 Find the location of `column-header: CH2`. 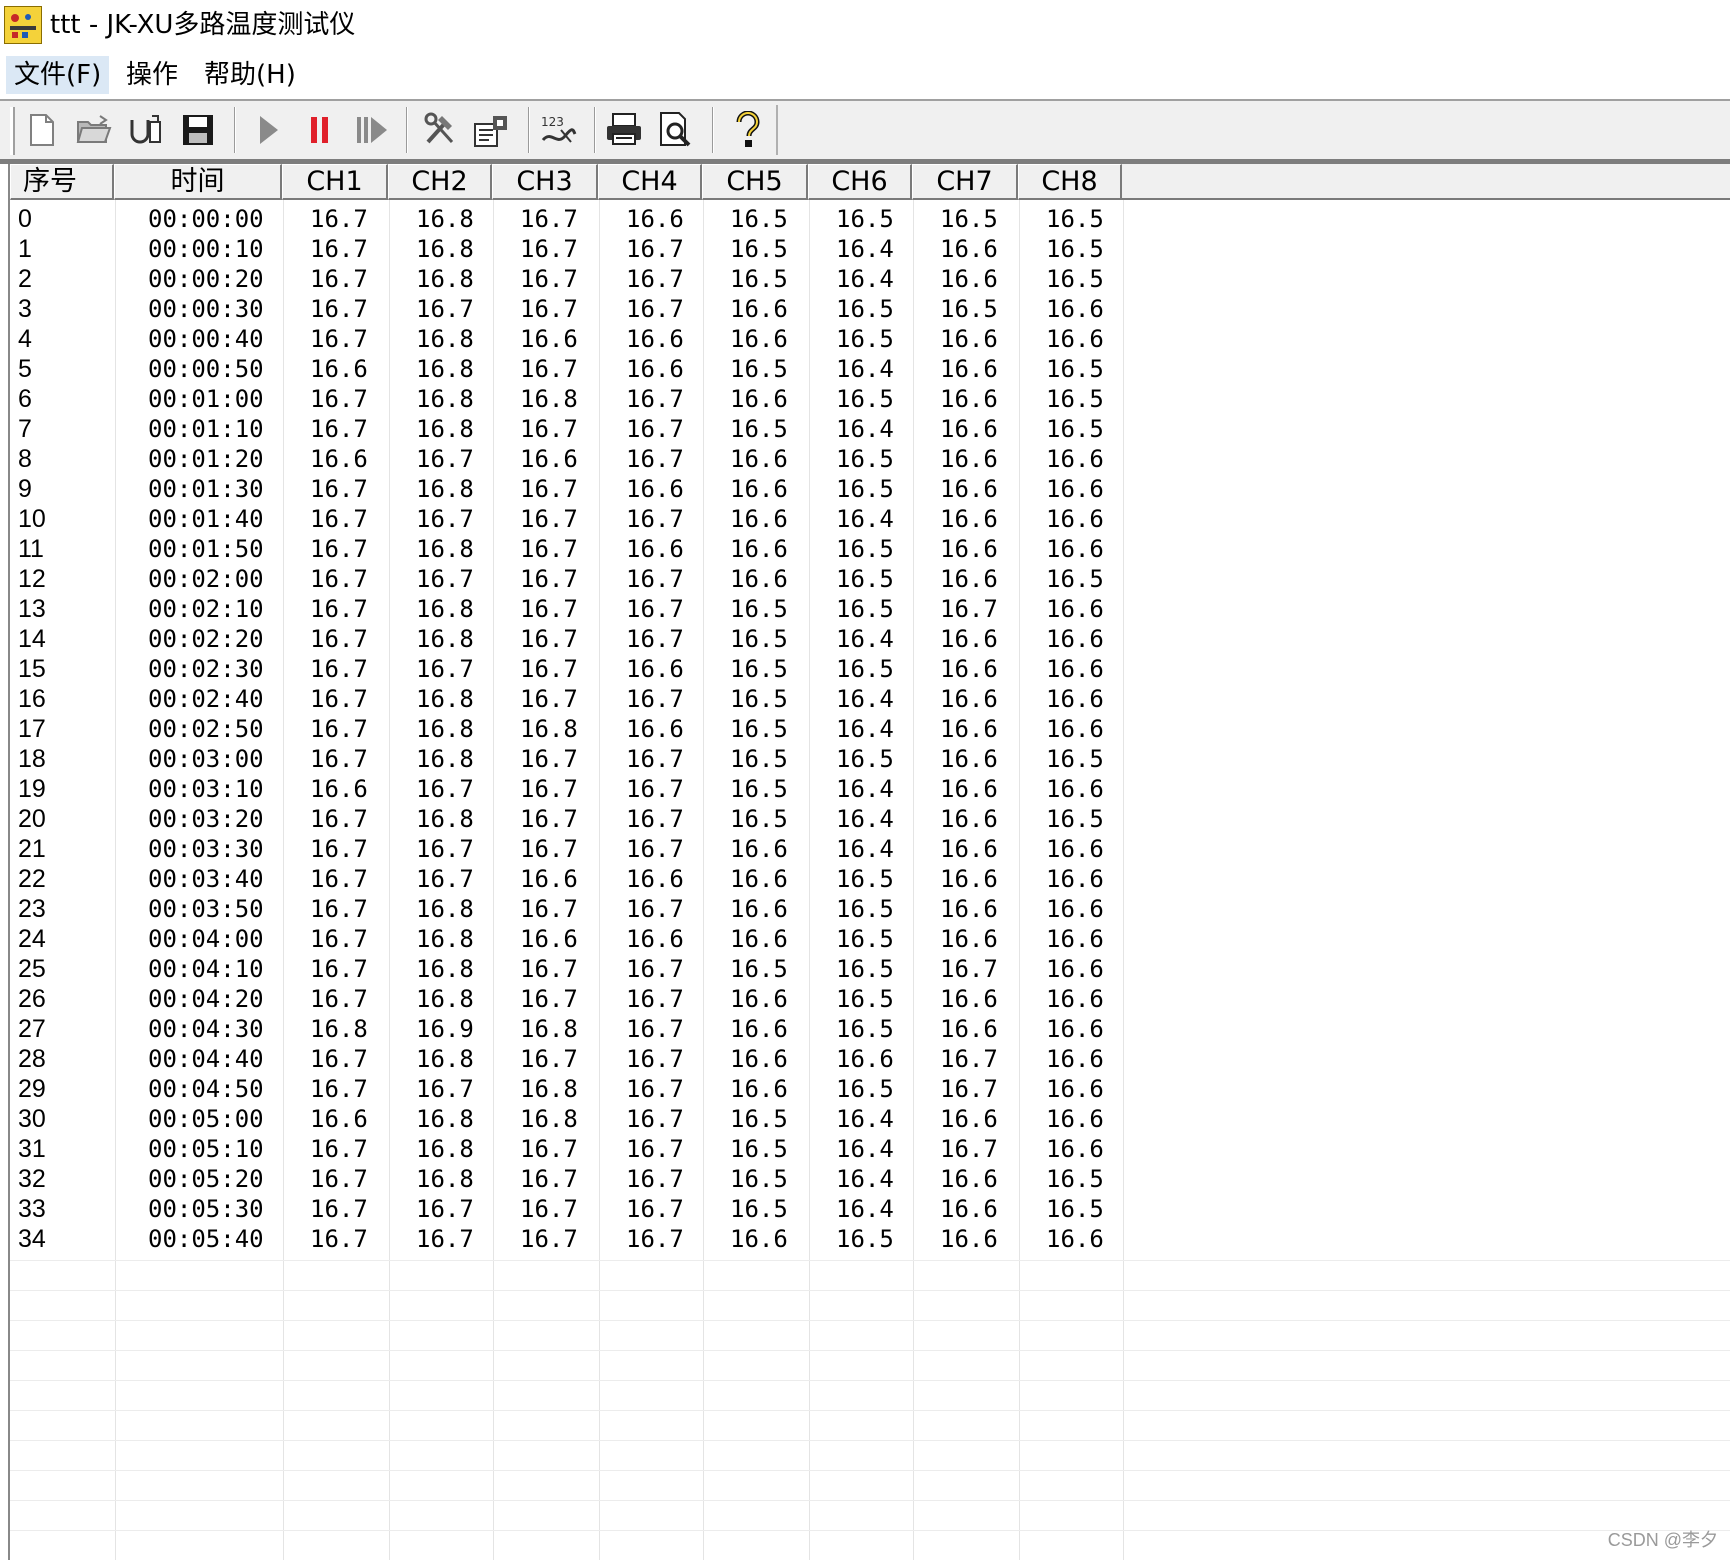

column-header: CH2 is located at coordinates (440, 182).